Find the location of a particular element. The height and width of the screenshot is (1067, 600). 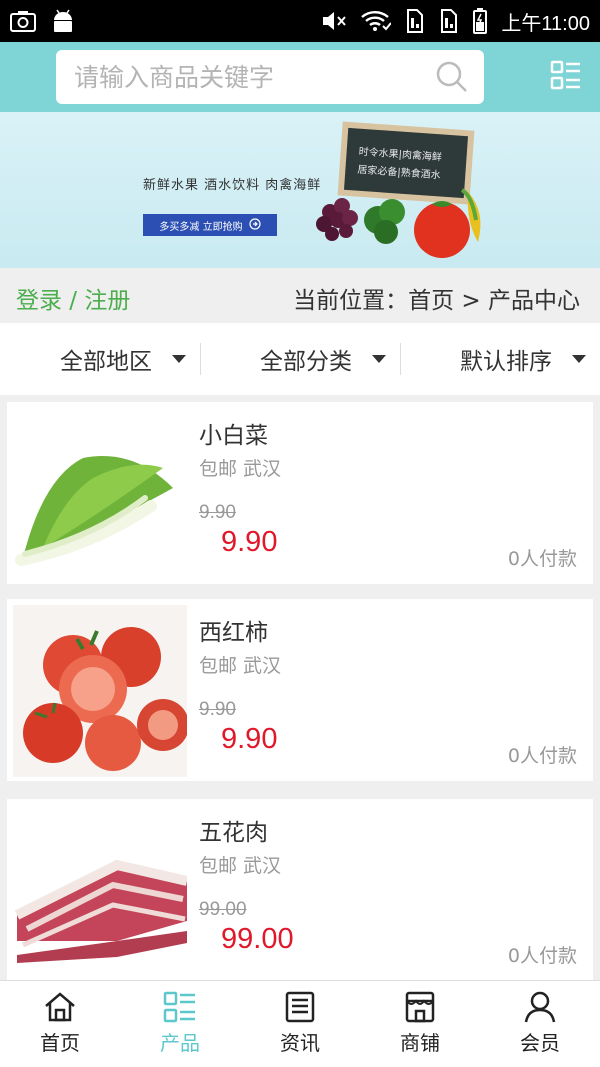

clock: 上午11:00 is located at coordinates (545, 23).